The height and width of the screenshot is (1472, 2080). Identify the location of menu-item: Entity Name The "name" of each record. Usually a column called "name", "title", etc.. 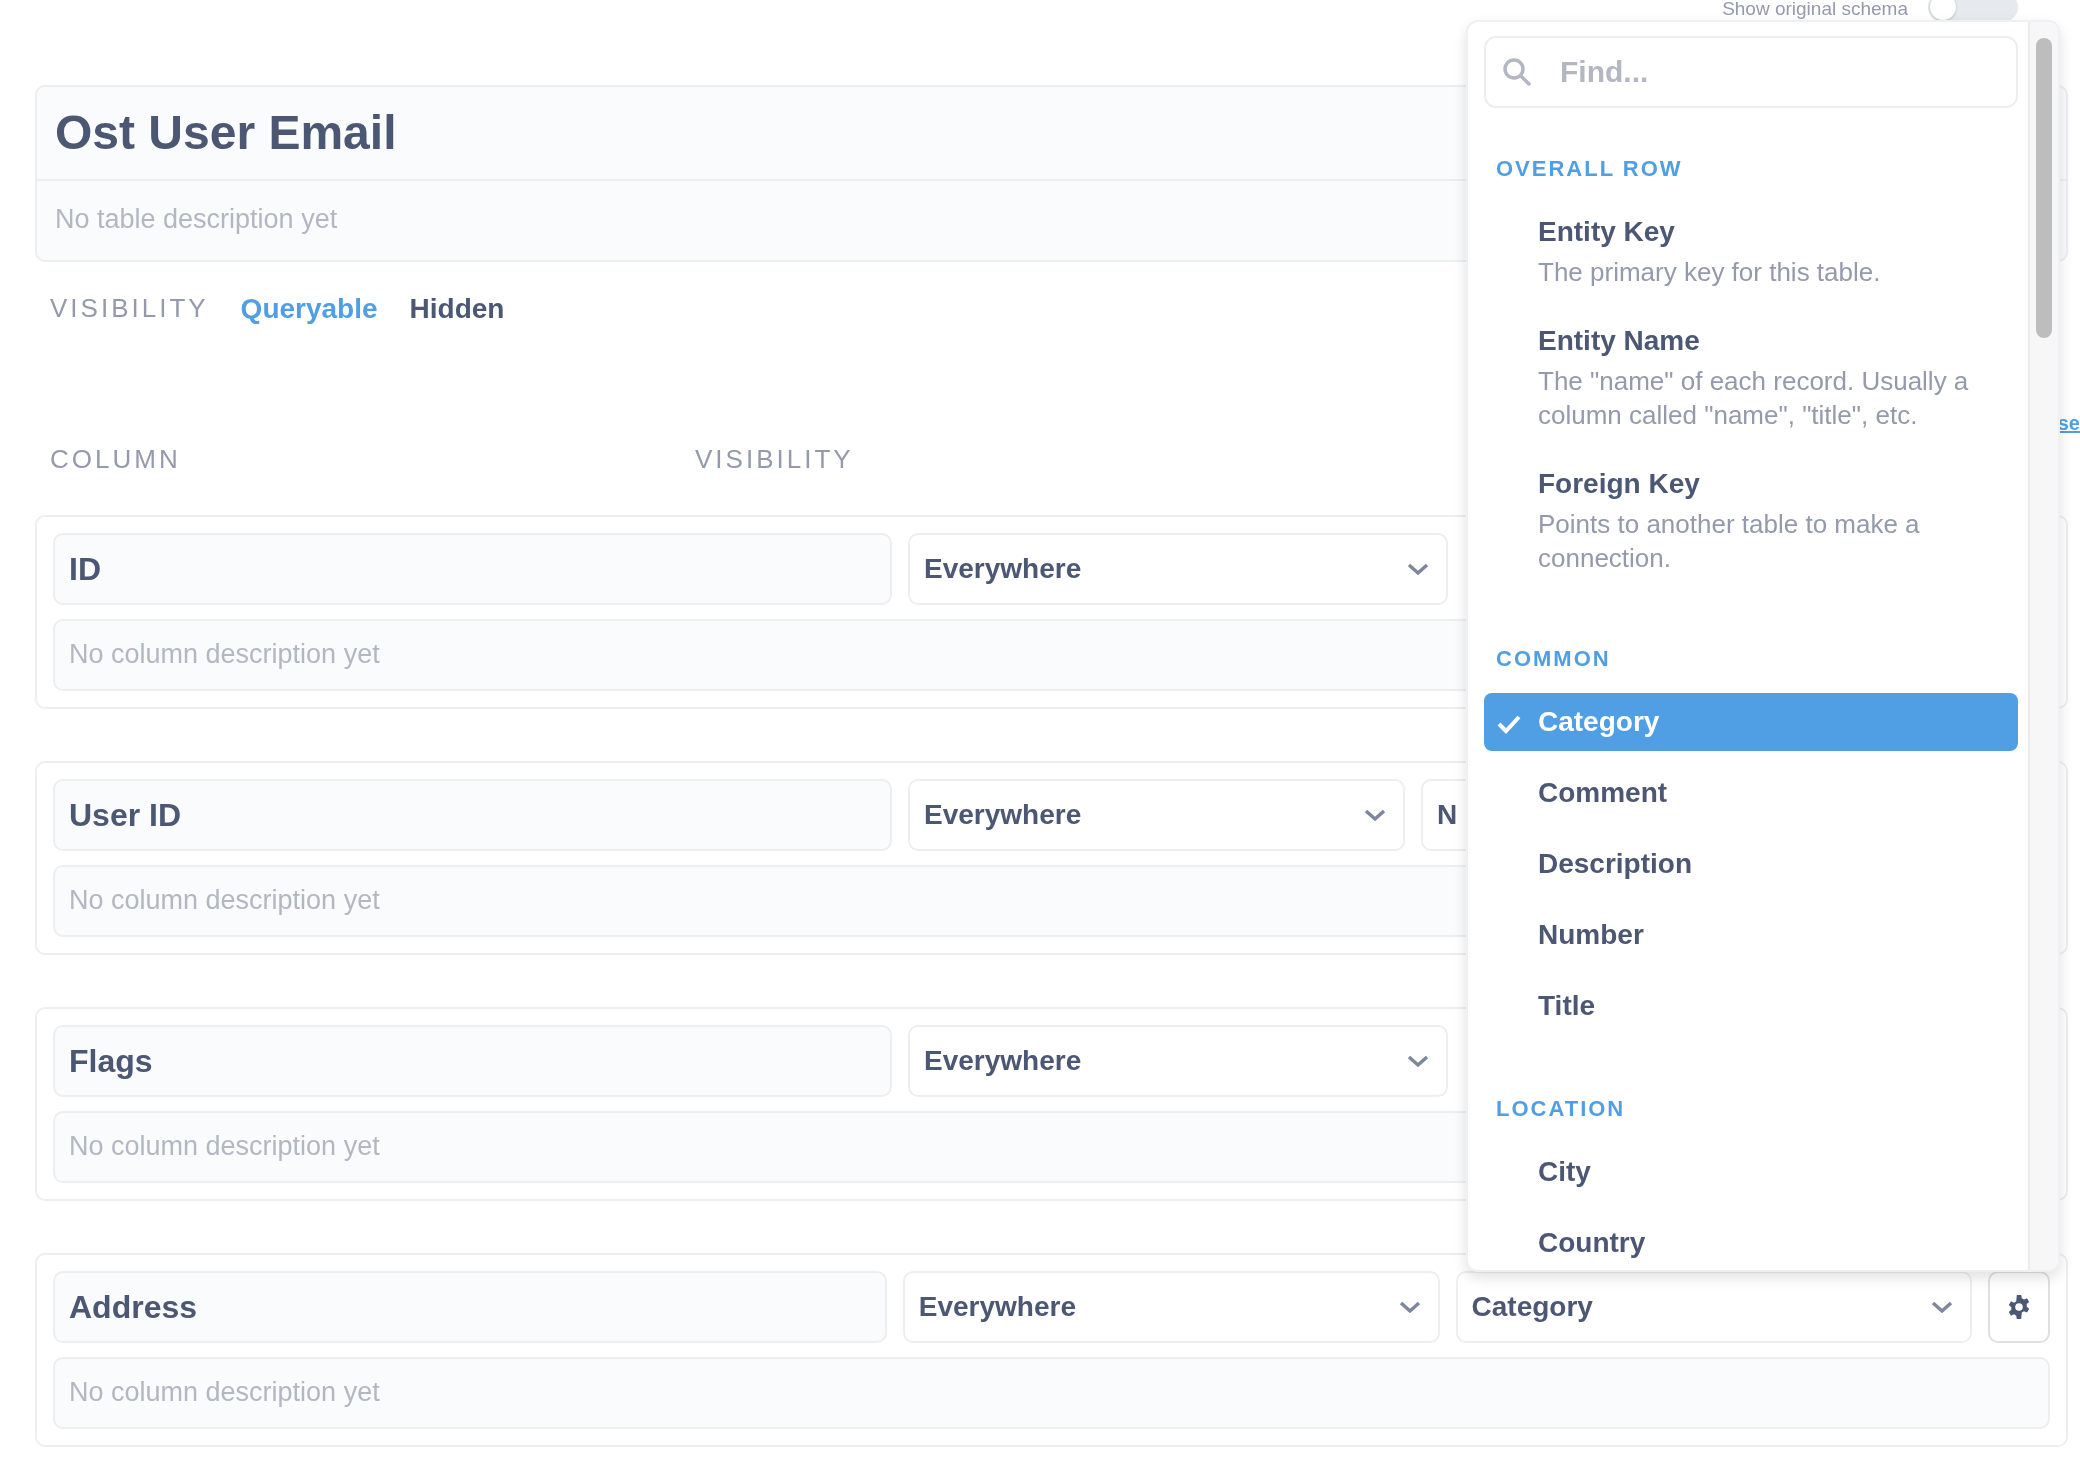
(1751, 377).